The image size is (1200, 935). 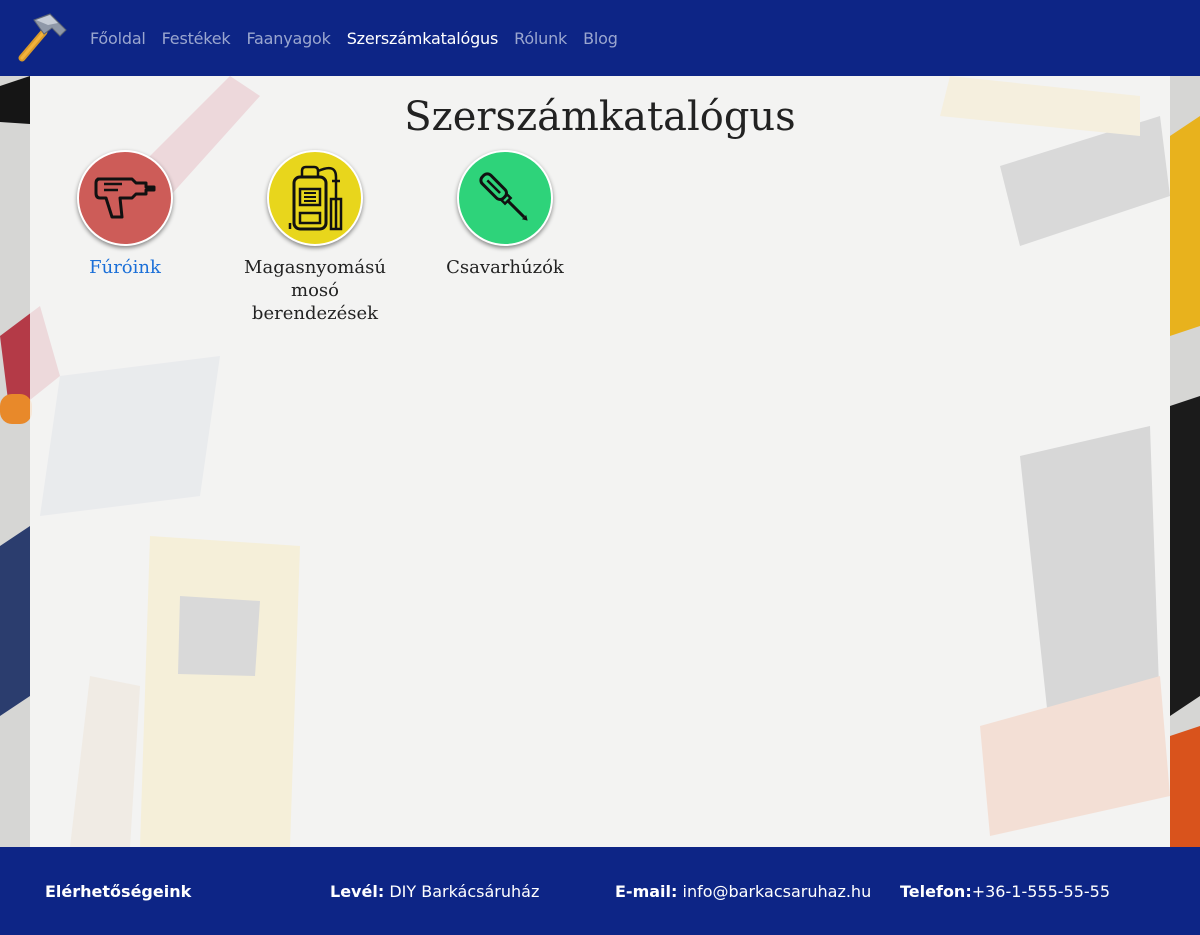 I want to click on category-drills: Fúróink, so click(x=125, y=214).